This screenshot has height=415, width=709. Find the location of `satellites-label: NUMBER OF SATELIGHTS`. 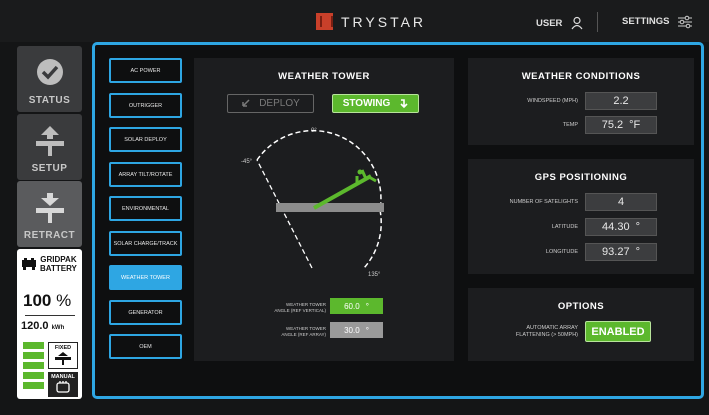

satellites-label: NUMBER OF SATELIGHTS is located at coordinates (543, 202).